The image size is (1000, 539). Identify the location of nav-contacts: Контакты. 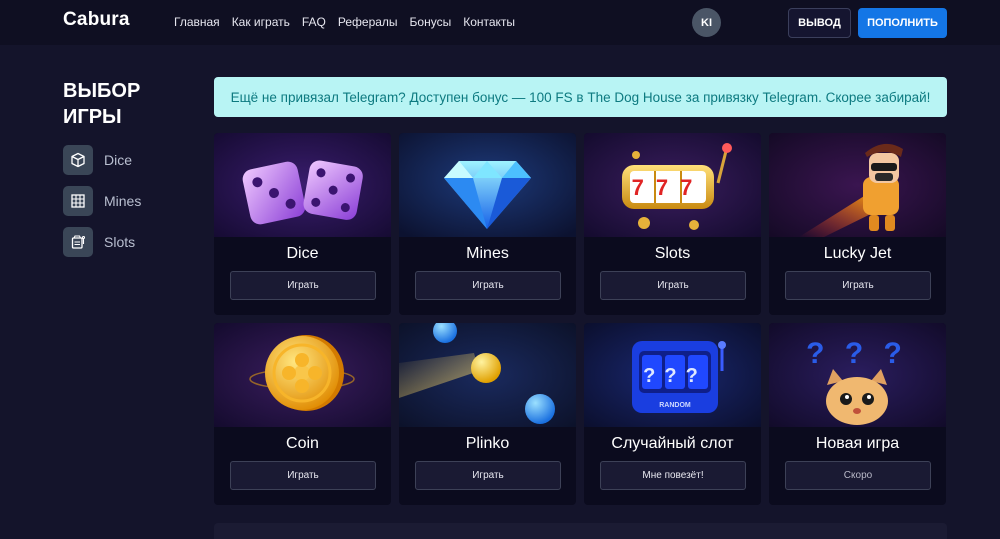
(489, 22).